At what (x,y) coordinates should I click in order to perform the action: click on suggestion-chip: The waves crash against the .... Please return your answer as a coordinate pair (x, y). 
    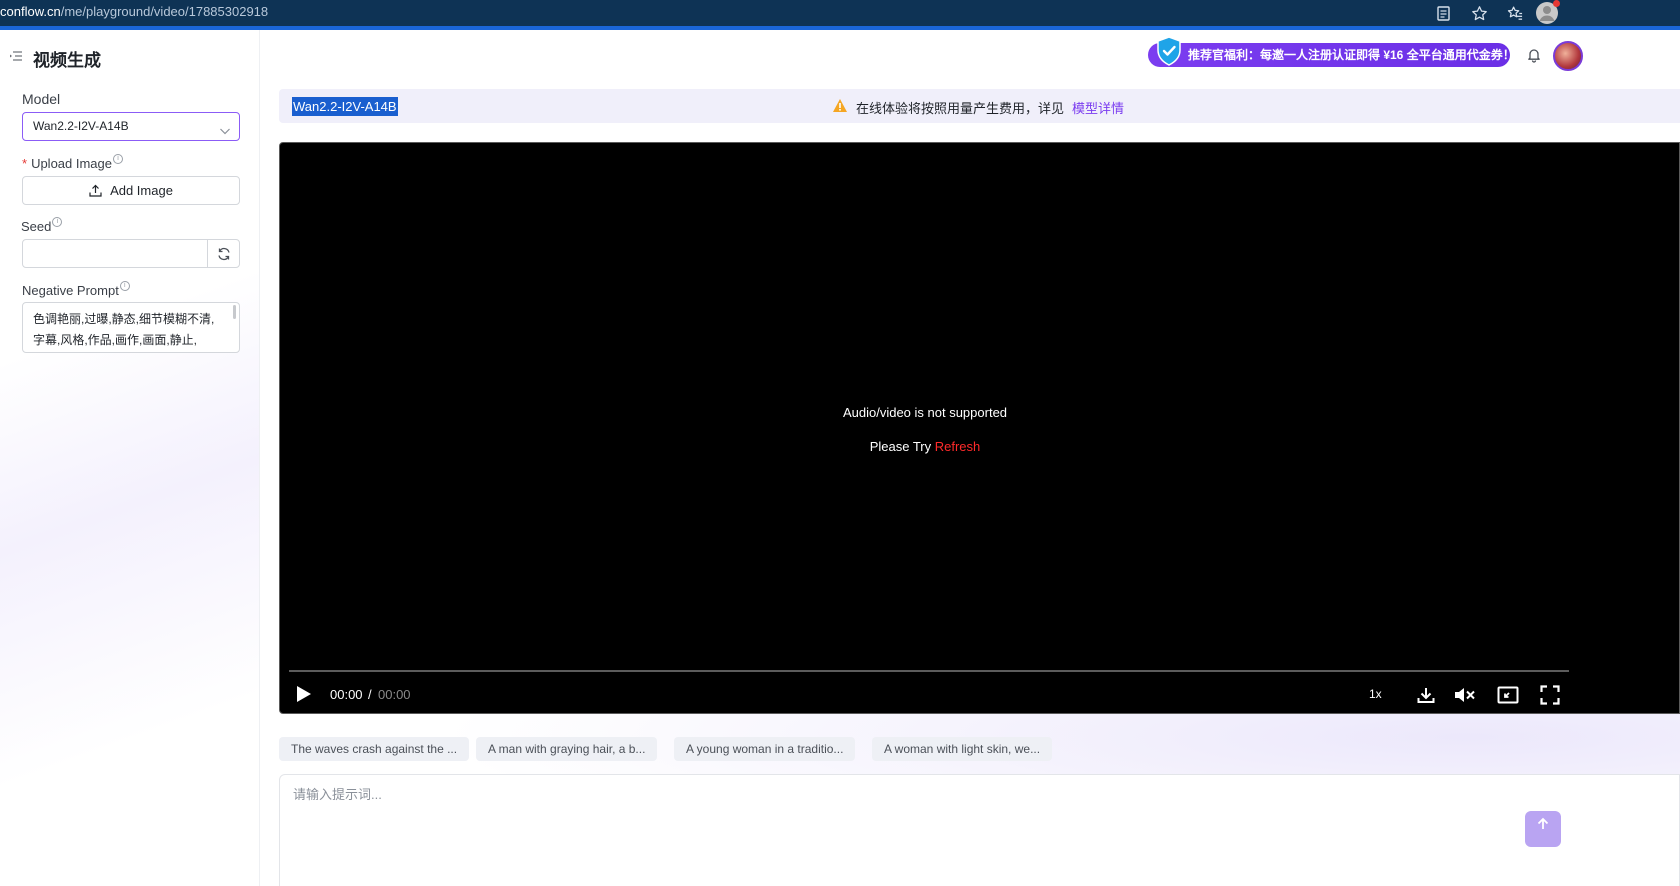
    Looking at the image, I should click on (374, 749).